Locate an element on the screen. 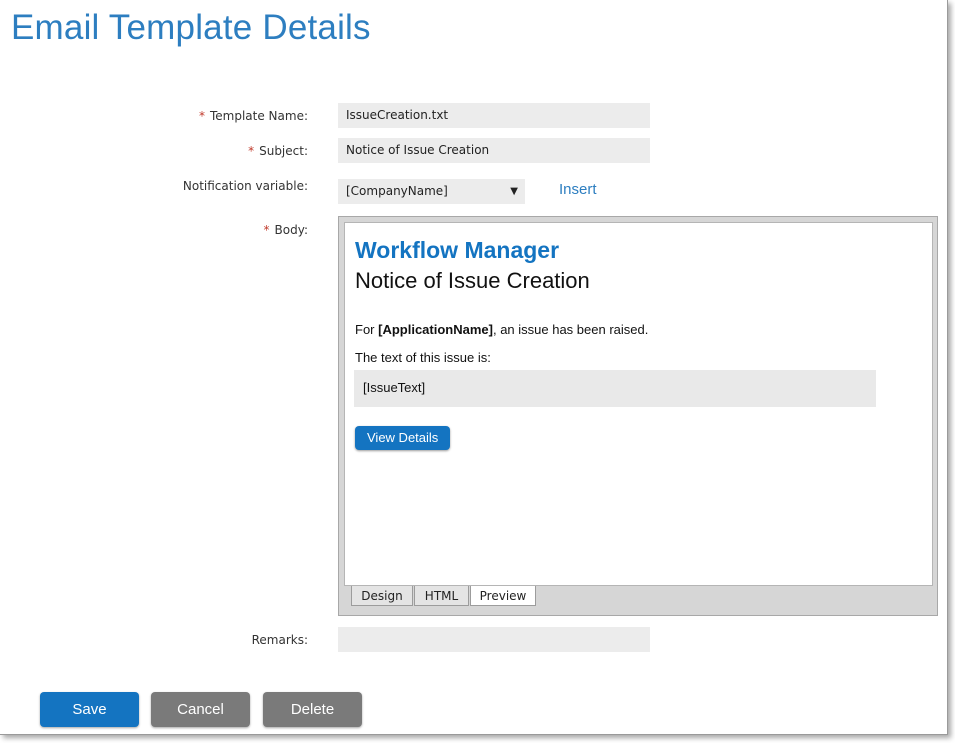 The height and width of the screenshot is (743, 955). page-title: Email Template Details is located at coordinates (191, 27).